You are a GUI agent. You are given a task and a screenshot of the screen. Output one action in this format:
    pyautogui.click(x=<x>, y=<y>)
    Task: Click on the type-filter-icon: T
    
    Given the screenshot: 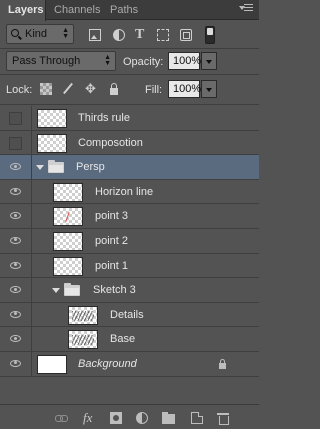 What is the action you would take?
    pyautogui.click(x=141, y=35)
    